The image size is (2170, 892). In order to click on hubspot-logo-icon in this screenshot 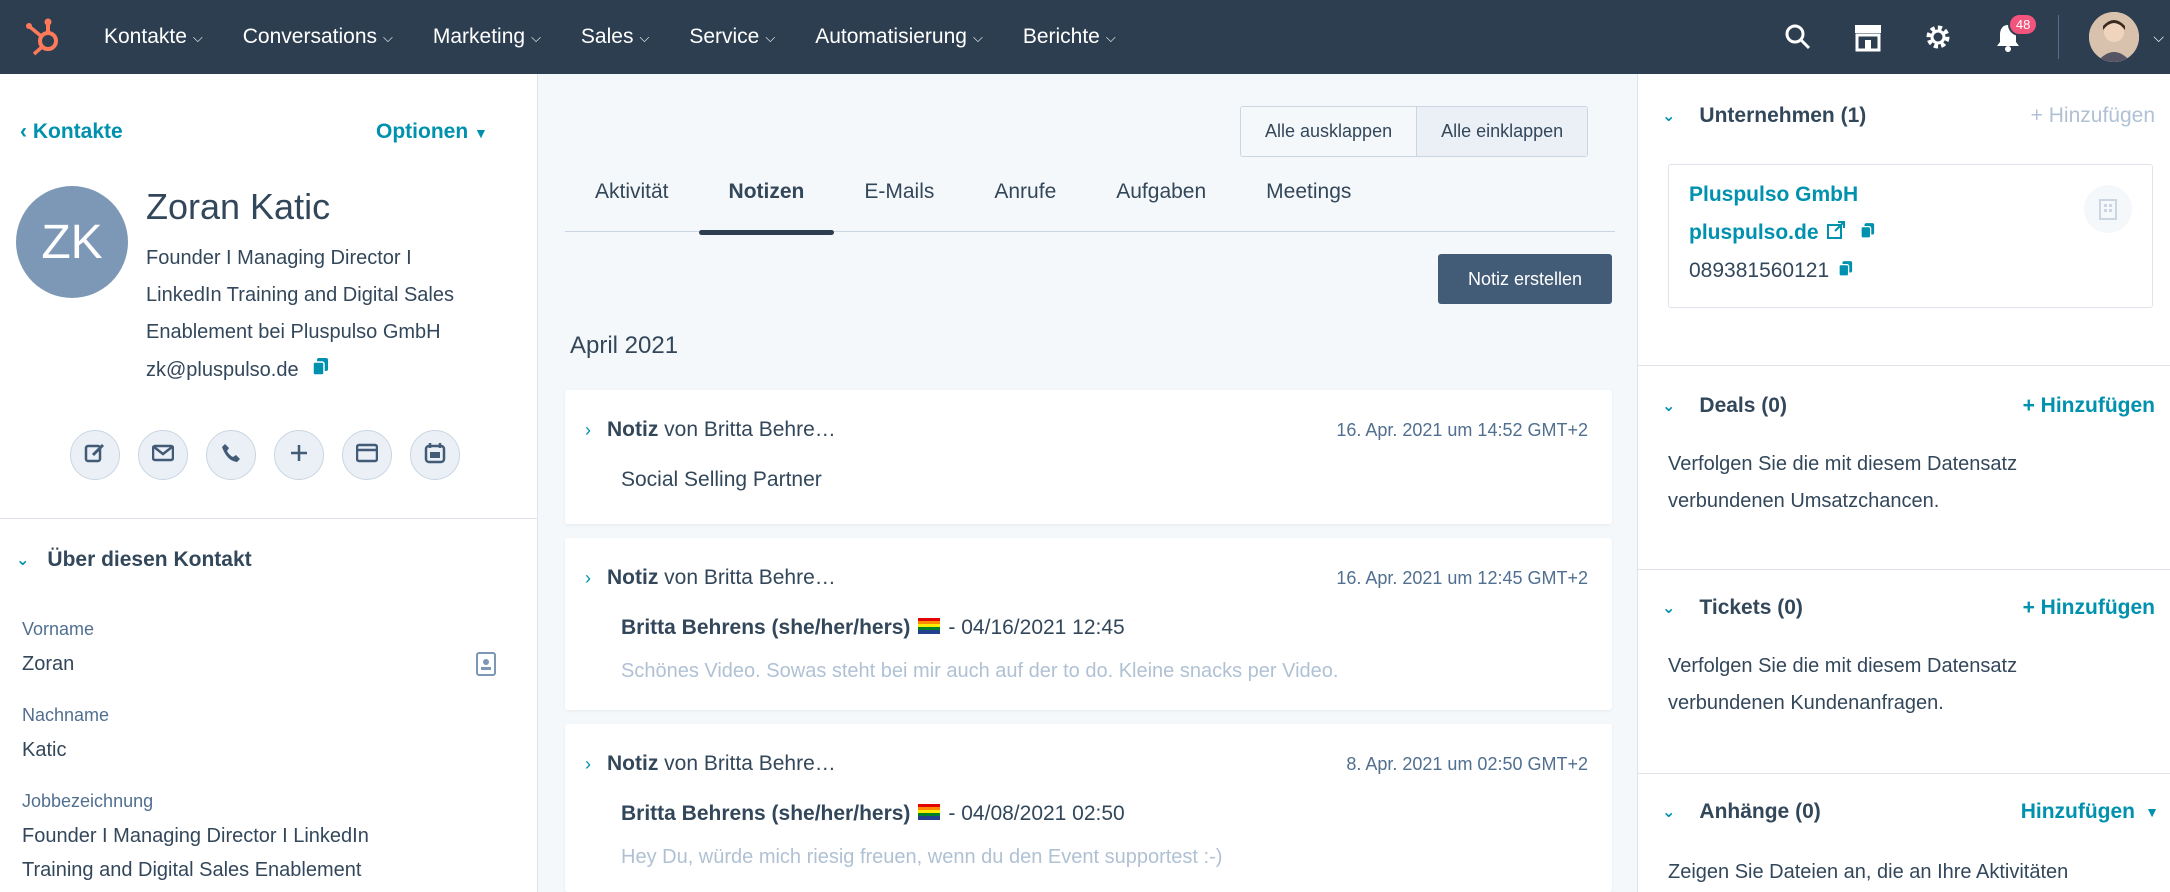, I will do `click(43, 37)`.